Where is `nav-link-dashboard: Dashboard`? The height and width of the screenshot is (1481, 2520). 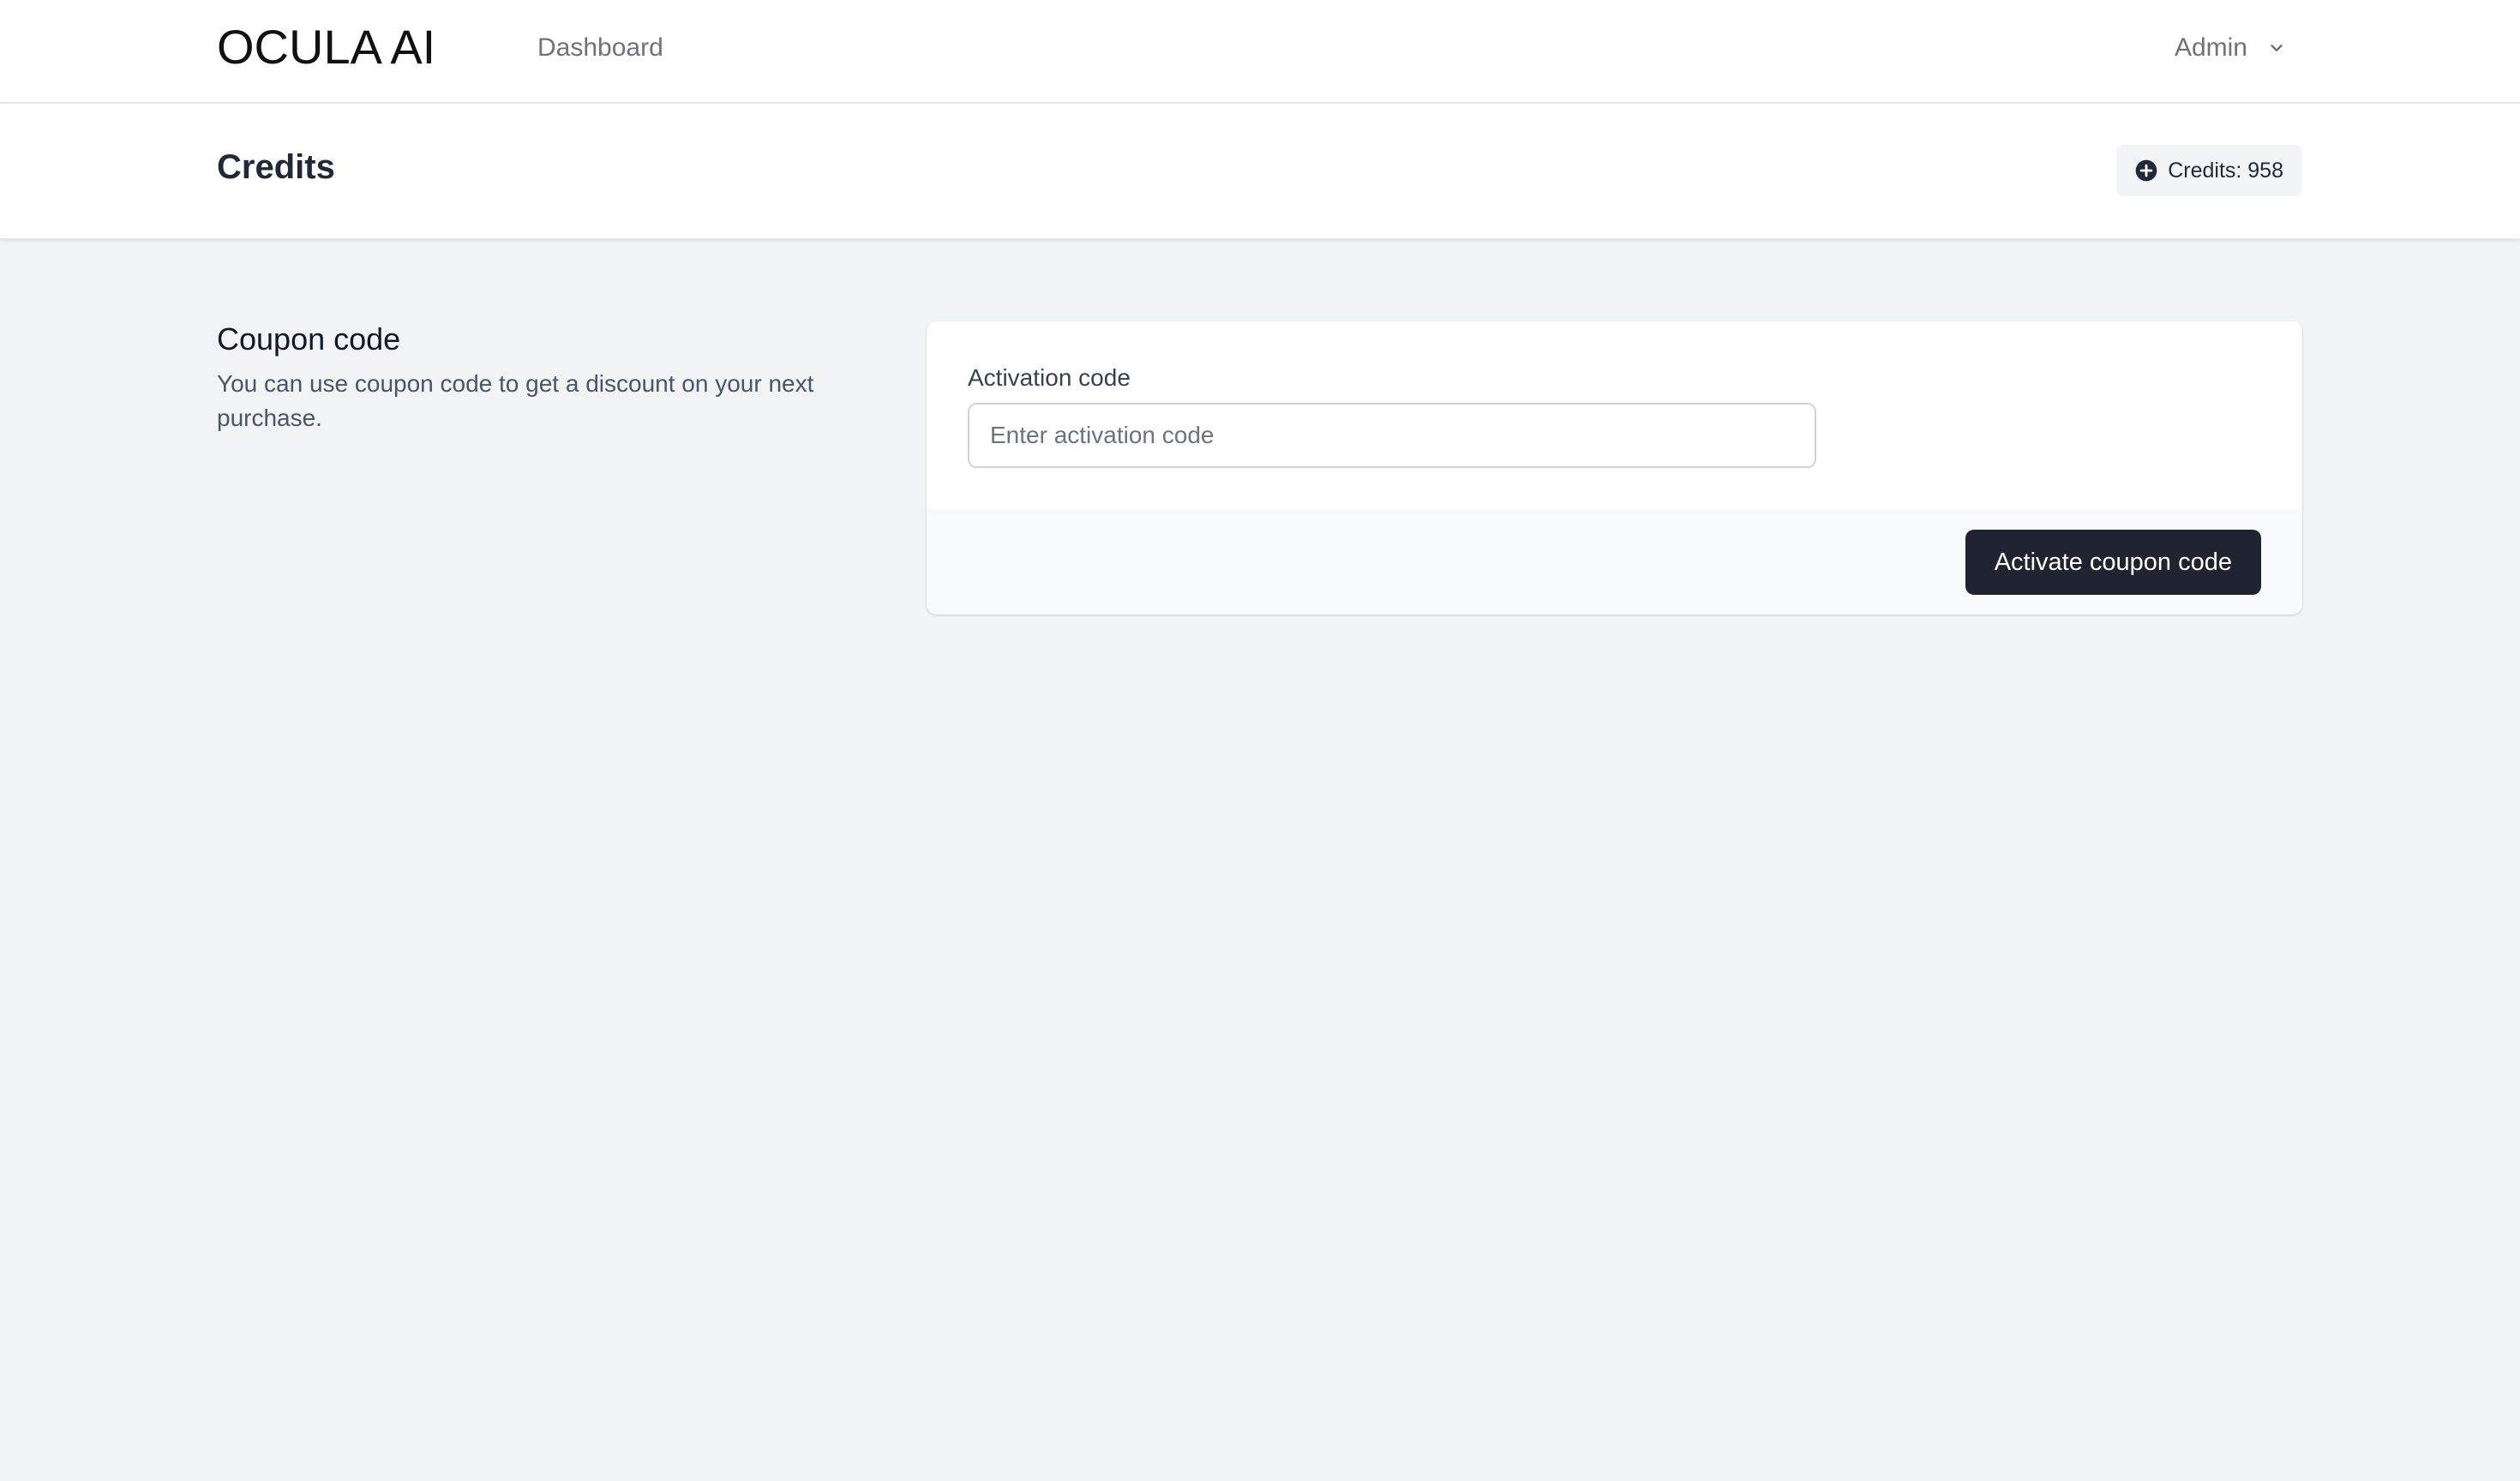 nav-link-dashboard: Dashboard is located at coordinates (600, 48).